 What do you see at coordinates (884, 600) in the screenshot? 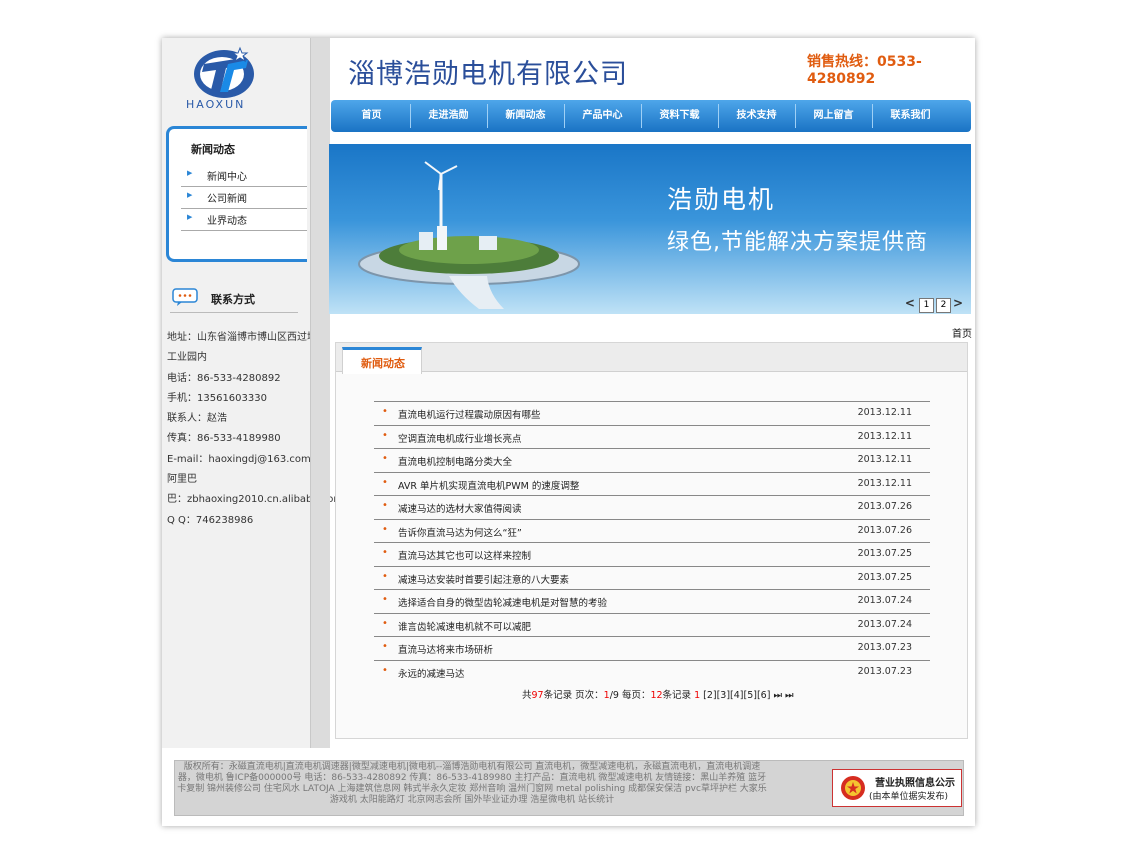
I see `news-date: 2013.07.24` at bounding box center [884, 600].